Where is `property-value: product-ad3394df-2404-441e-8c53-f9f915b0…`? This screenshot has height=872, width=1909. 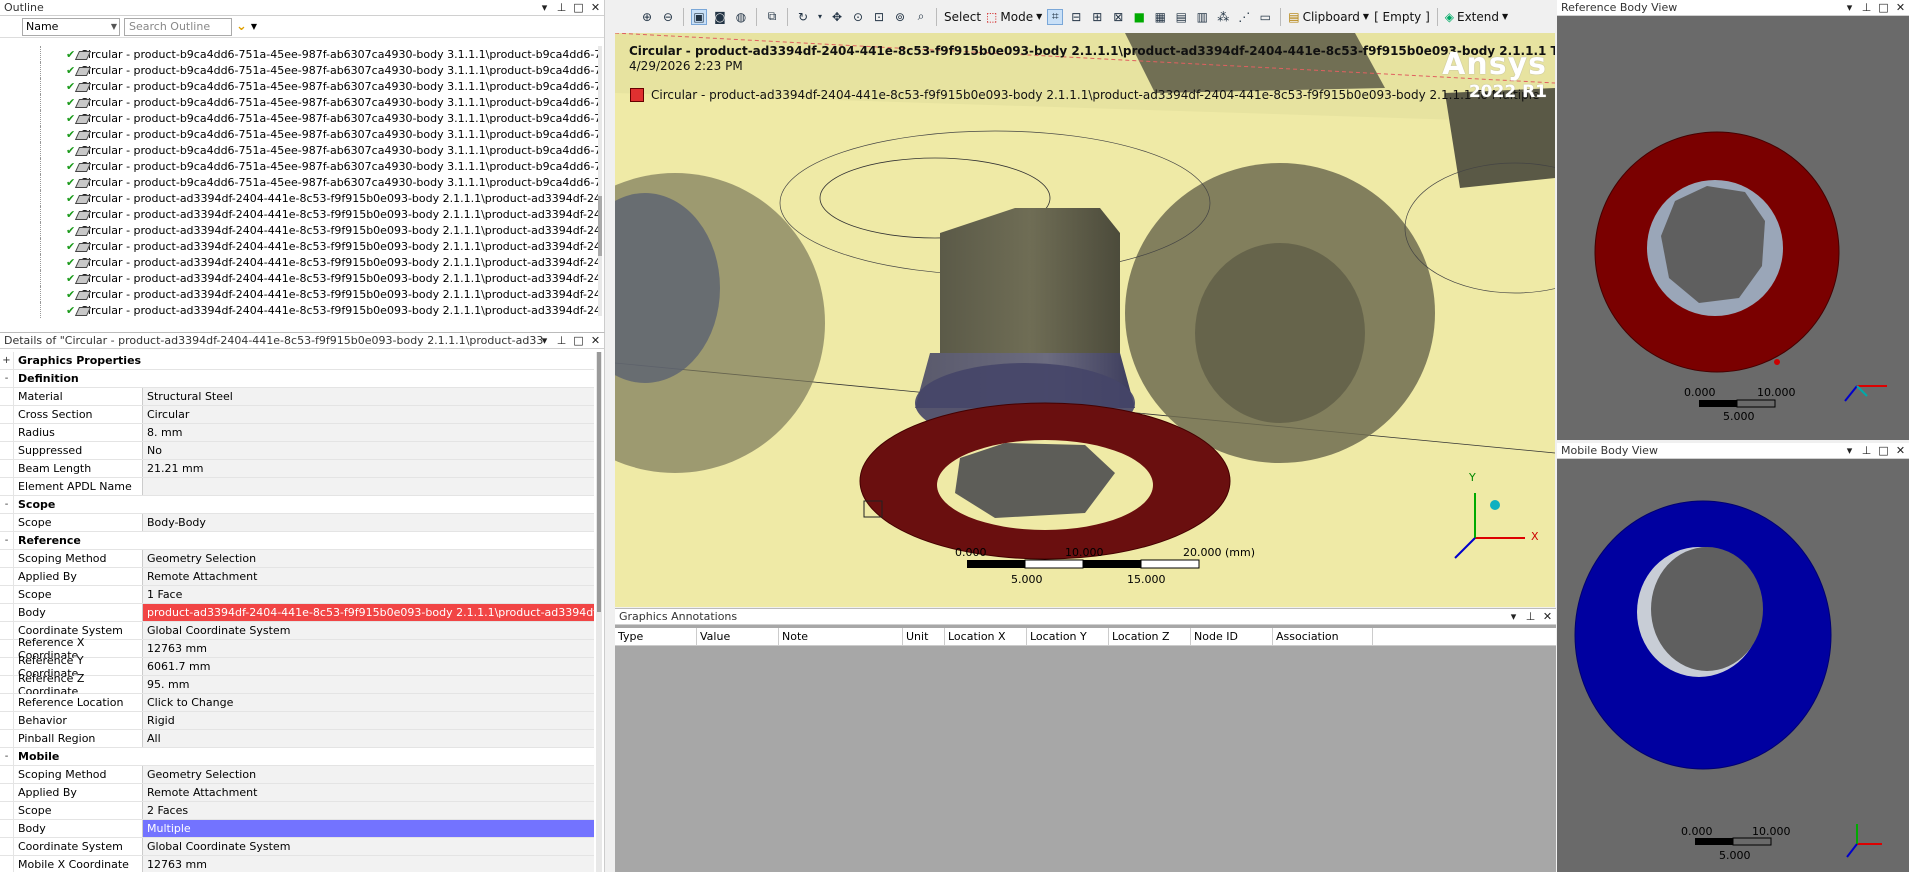
property-value: product-ad3394df-2404-441e-8c53-f9f915b0… is located at coordinates (368, 612).